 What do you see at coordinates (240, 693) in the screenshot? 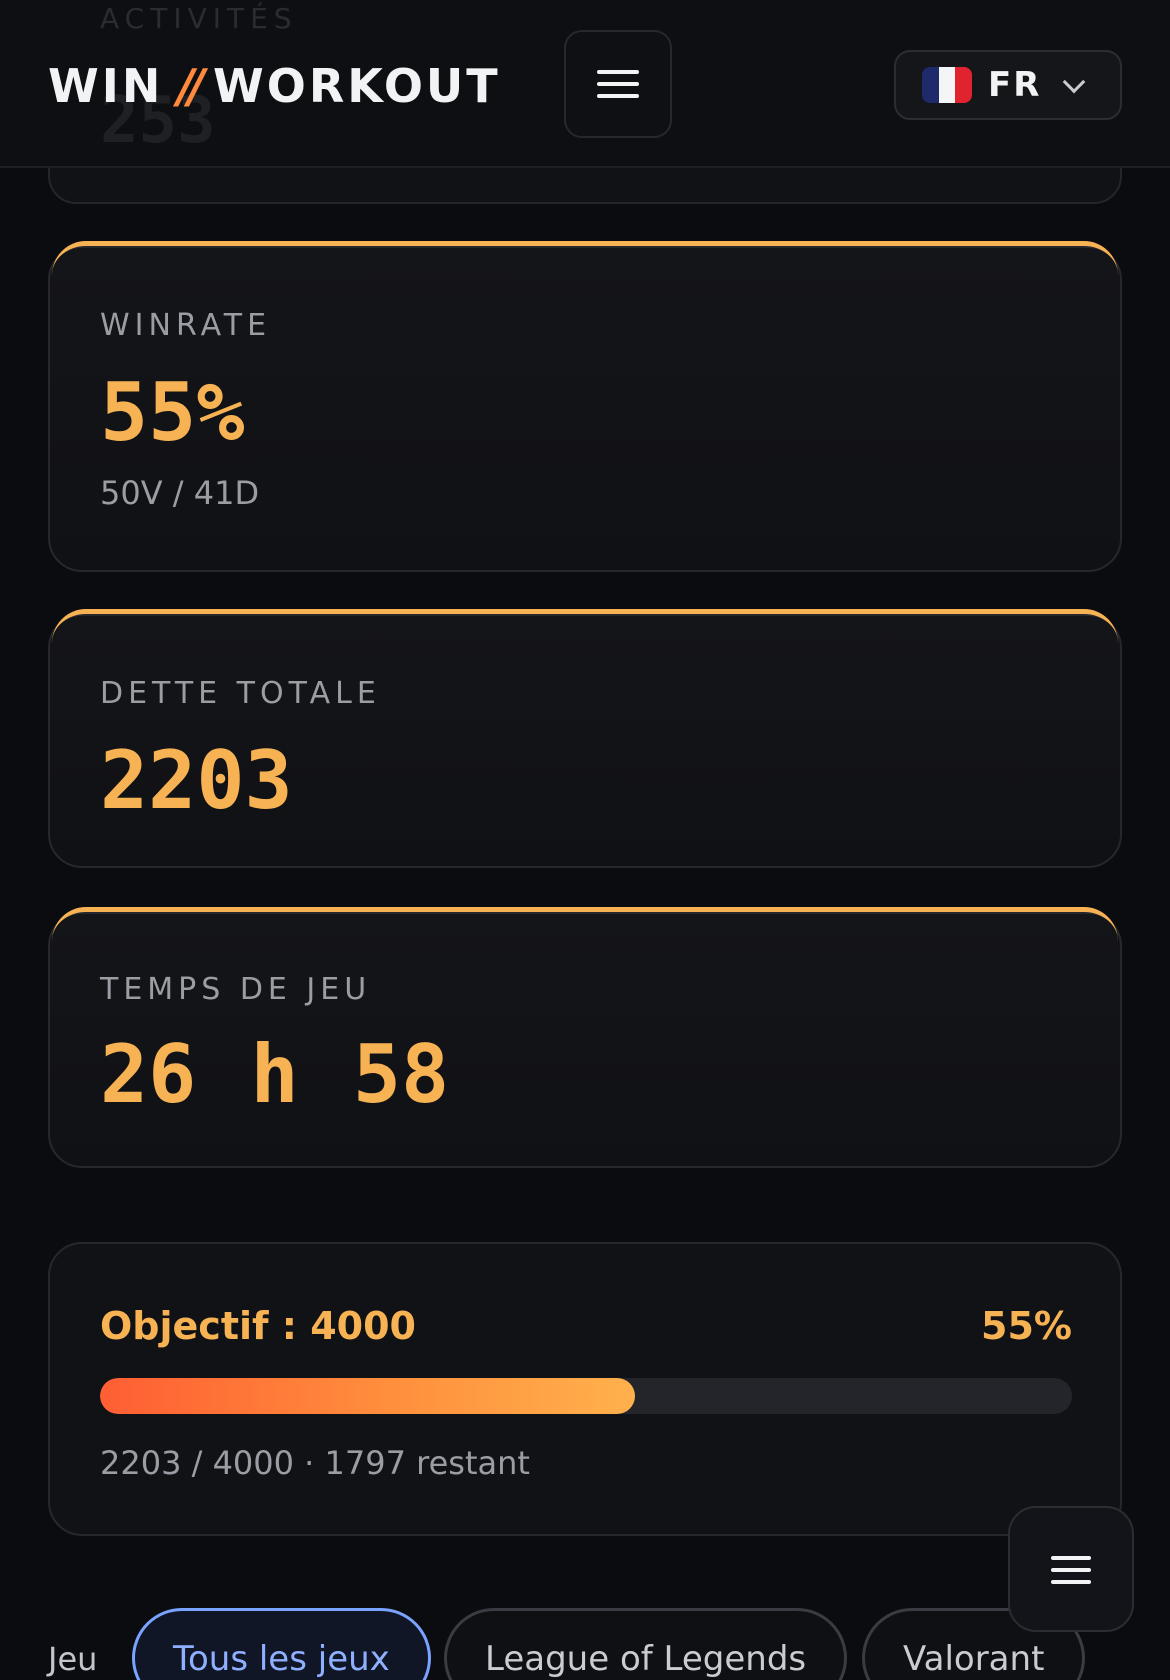
I see `total-debt-label: DETTE TOTALE` at bounding box center [240, 693].